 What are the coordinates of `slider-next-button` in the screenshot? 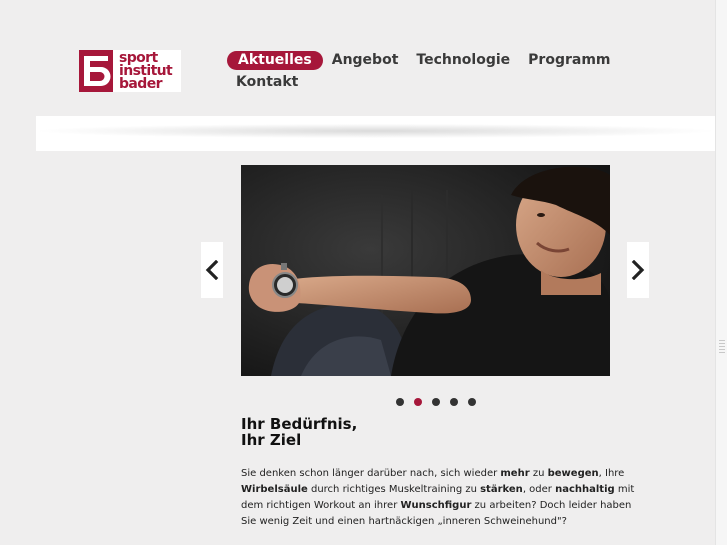 It's located at (638, 270).